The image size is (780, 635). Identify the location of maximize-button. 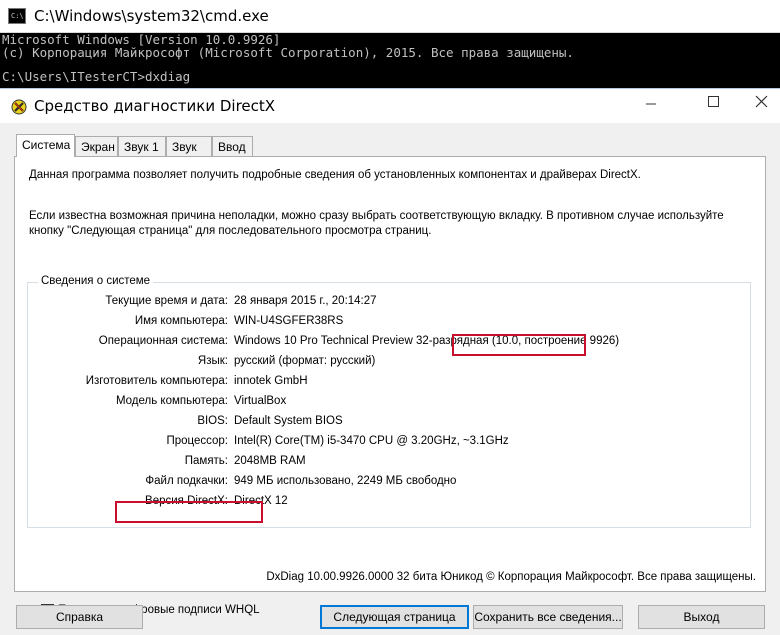
(713, 104).